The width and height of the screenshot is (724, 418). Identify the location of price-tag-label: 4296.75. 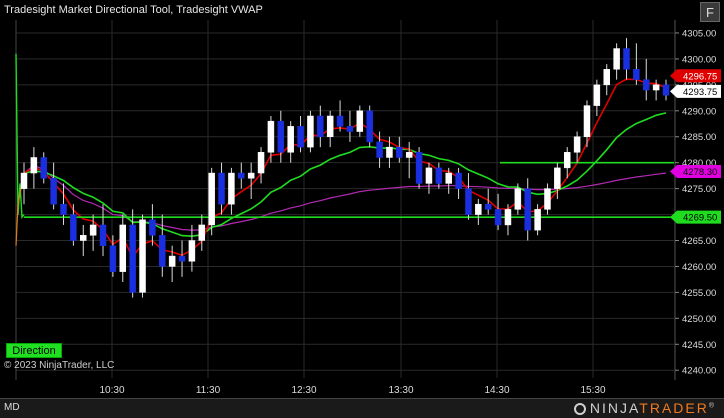
(700, 76).